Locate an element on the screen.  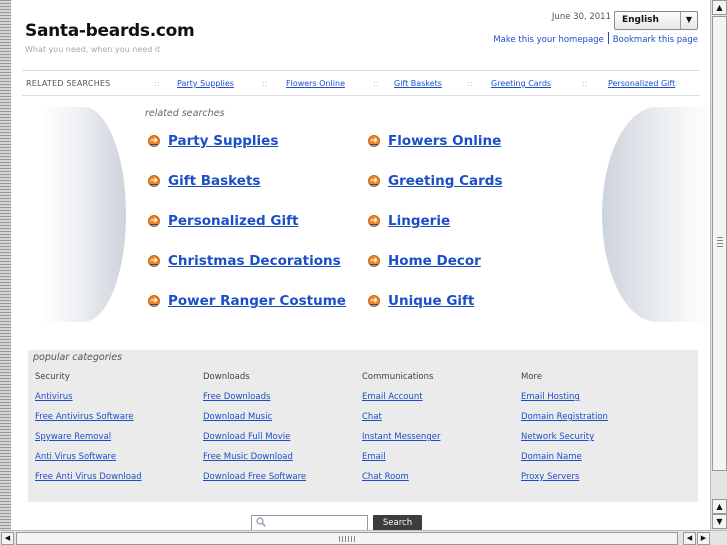
category-link: Domain Registration is located at coordinates (564, 422).